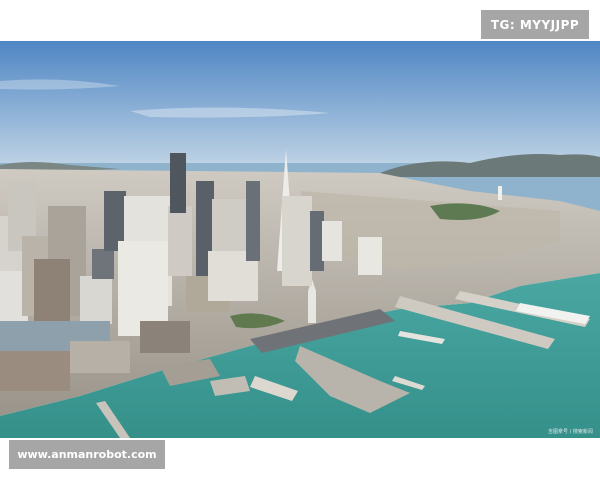  I want to click on watermark-top-label: TG: MYYJJPP, so click(535, 24).